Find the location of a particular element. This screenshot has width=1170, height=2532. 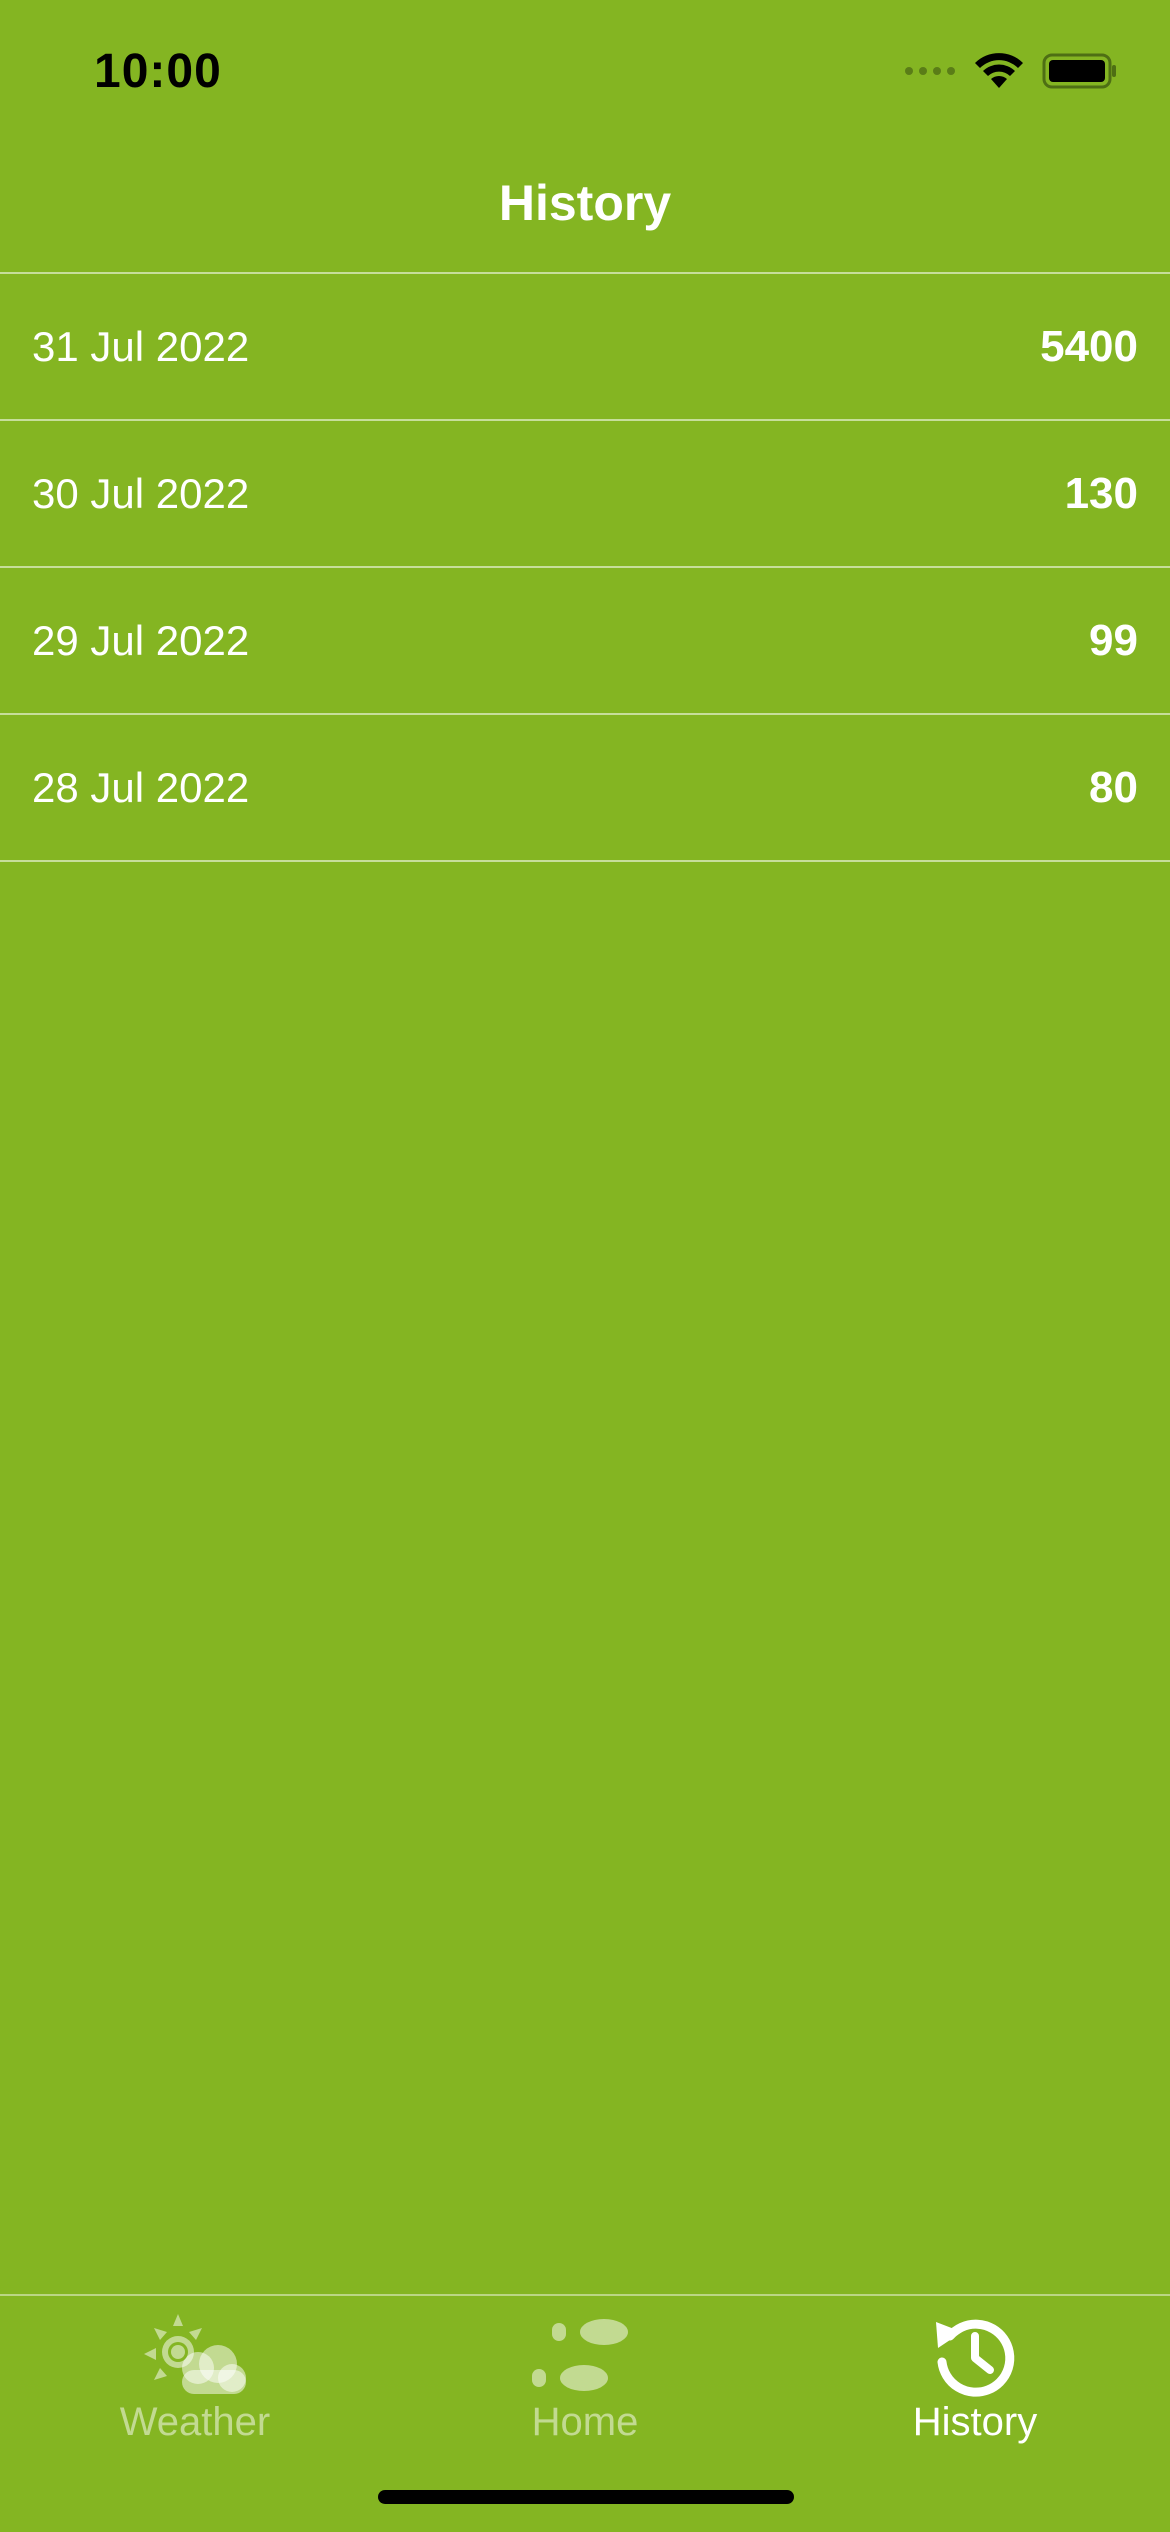

status-time: 10:00 is located at coordinates (158, 71).